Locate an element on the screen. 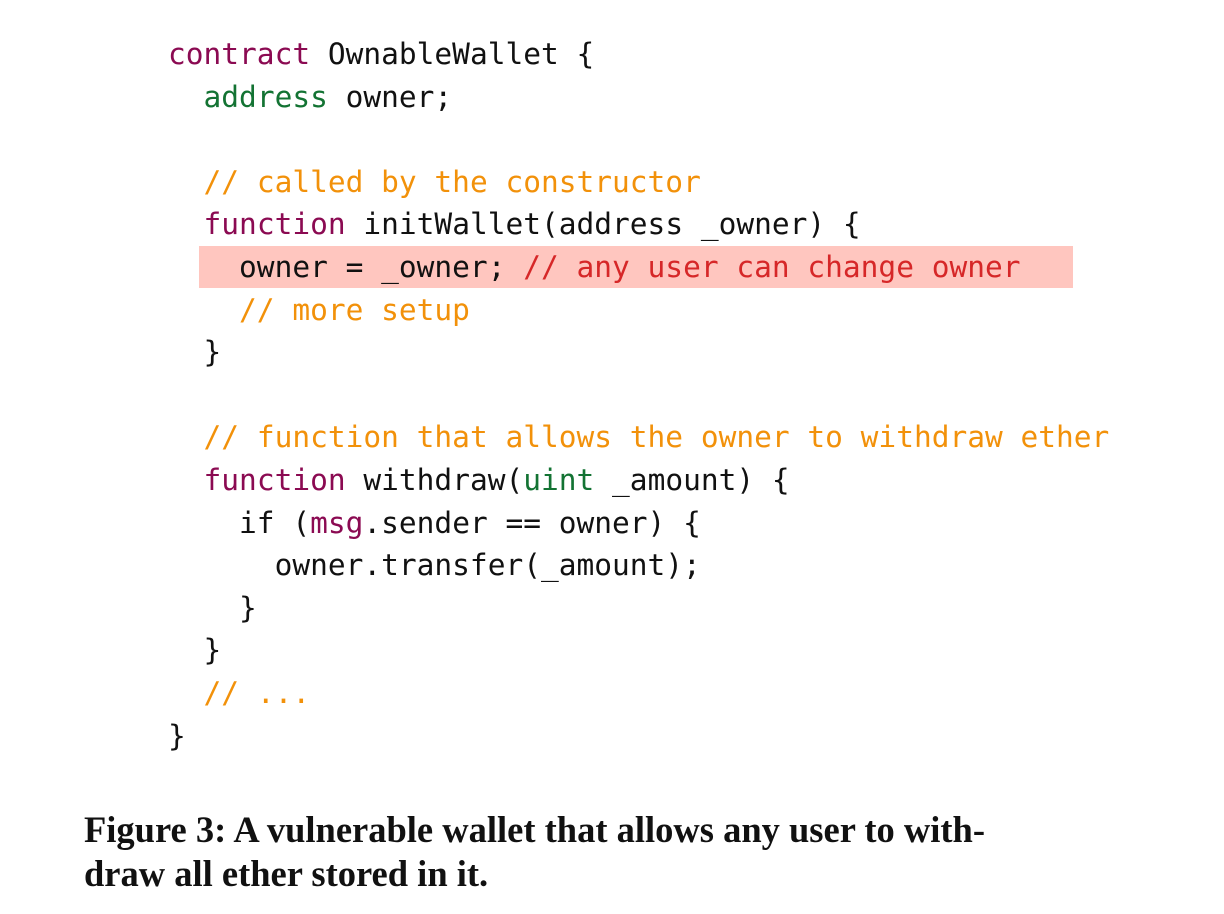 The width and height of the screenshot is (1224, 914). code-token-plain: initWallet(address _owner) { is located at coordinates (603, 224).